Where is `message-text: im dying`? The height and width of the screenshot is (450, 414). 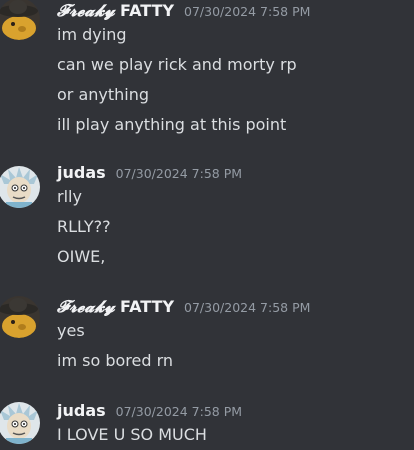
message-text: im dying is located at coordinates (92, 34).